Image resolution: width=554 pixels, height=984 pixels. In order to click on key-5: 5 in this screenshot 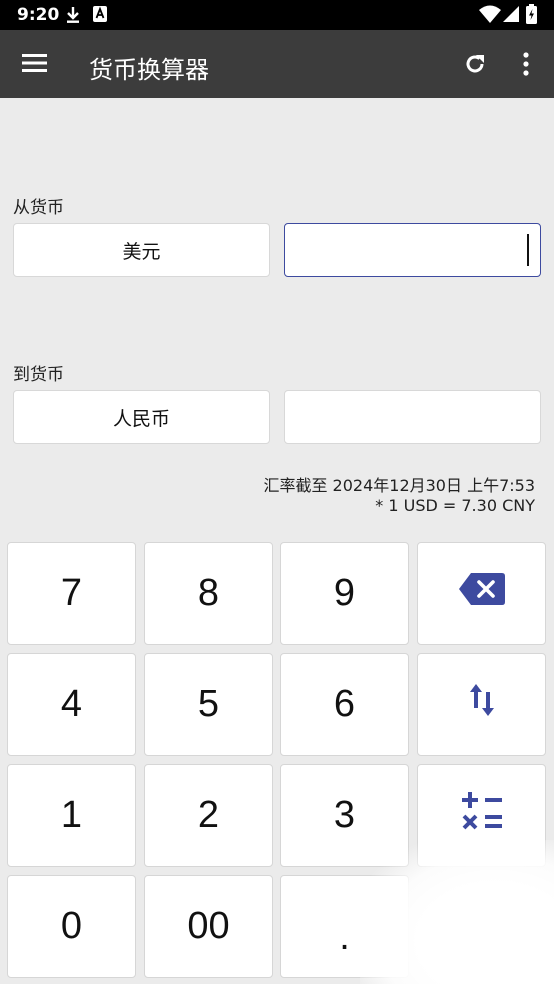, I will do `click(208, 704)`.